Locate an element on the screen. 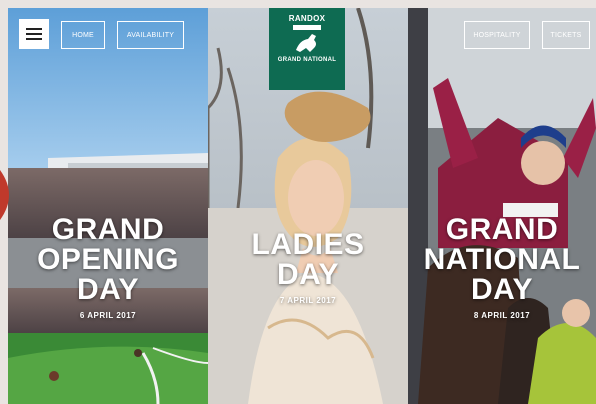 This screenshot has height=404, width=596. panel-title: LADIES DAY 7 APRIL 2017 is located at coordinates (308, 268).